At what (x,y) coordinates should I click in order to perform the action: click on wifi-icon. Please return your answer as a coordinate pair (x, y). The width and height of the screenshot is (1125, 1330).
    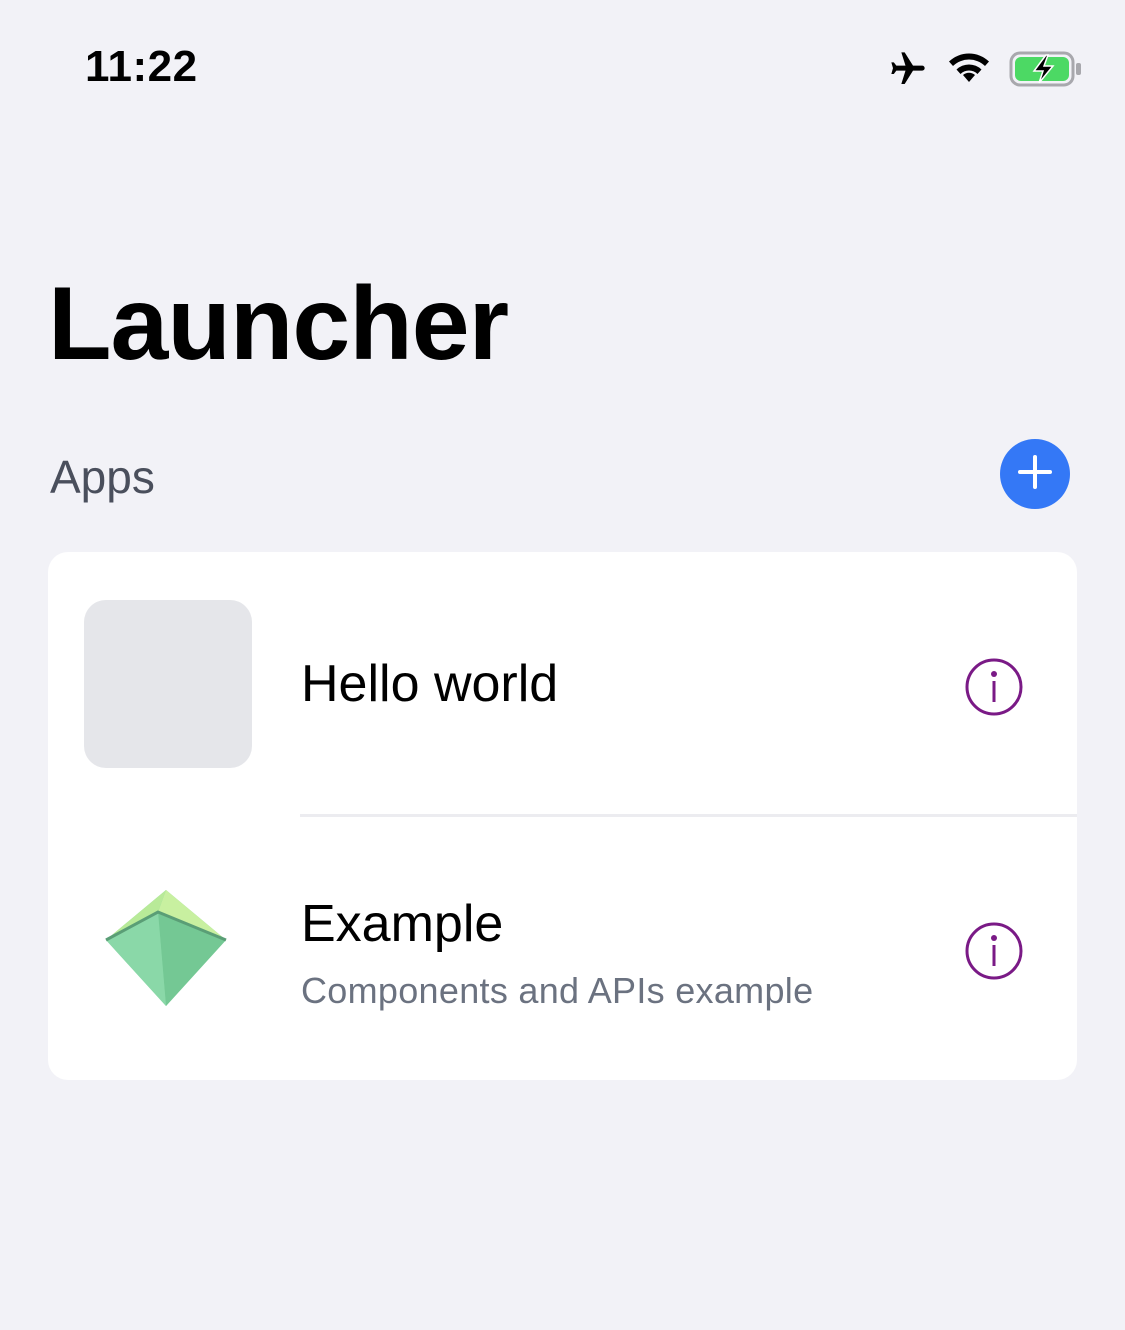
    Looking at the image, I should click on (969, 69).